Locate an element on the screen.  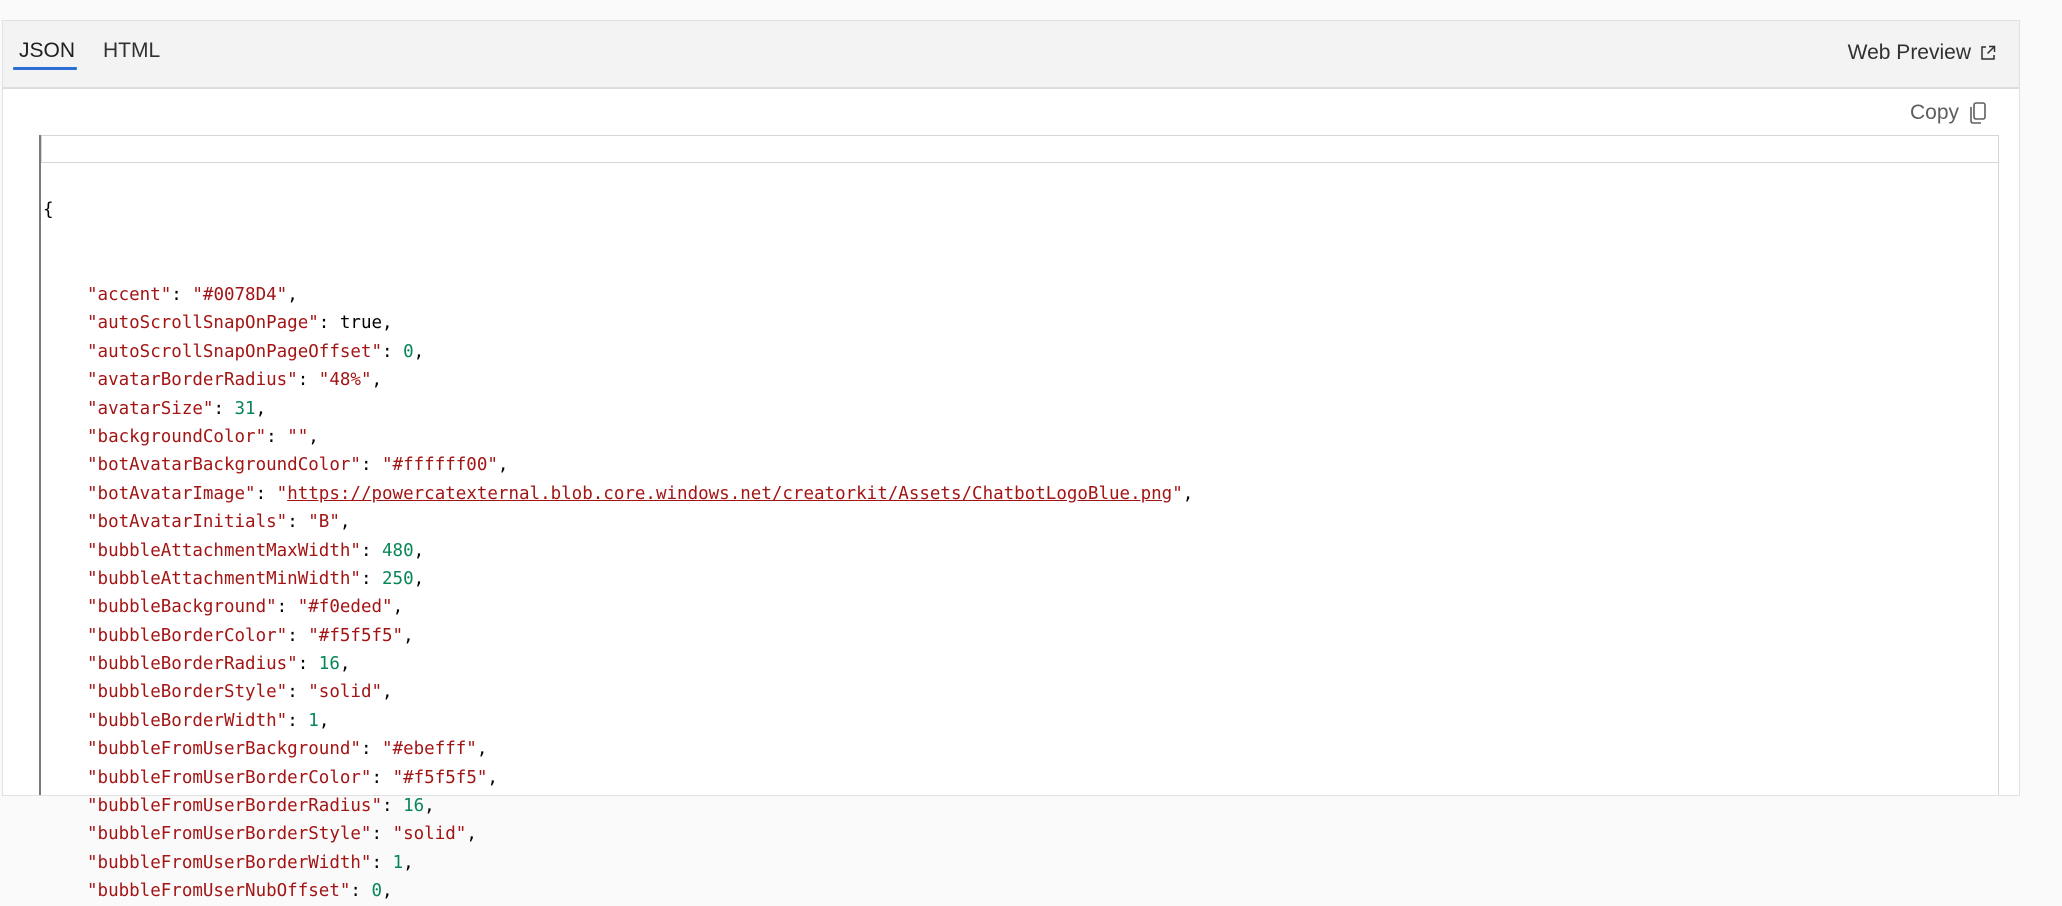
vertical-scrollbar is located at coordinates (2008, 465).